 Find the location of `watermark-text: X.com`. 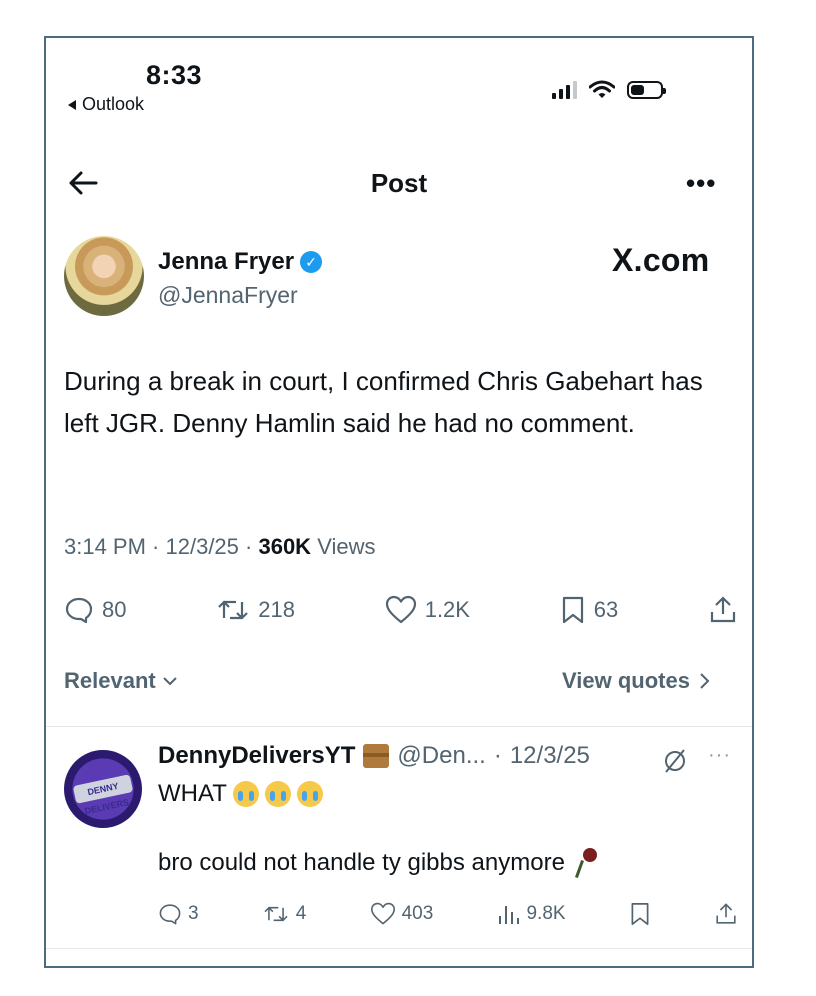

watermark-text: X.com is located at coordinates (661, 260).